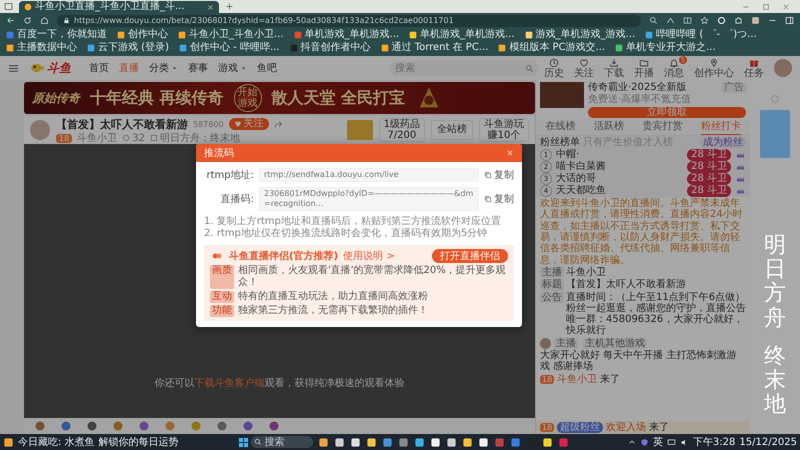 Image resolution: width=800 pixels, height=450 pixels. Describe the element at coordinates (452, 130) in the screenshot. I see `leaderboard-button: 全站榜` at that location.